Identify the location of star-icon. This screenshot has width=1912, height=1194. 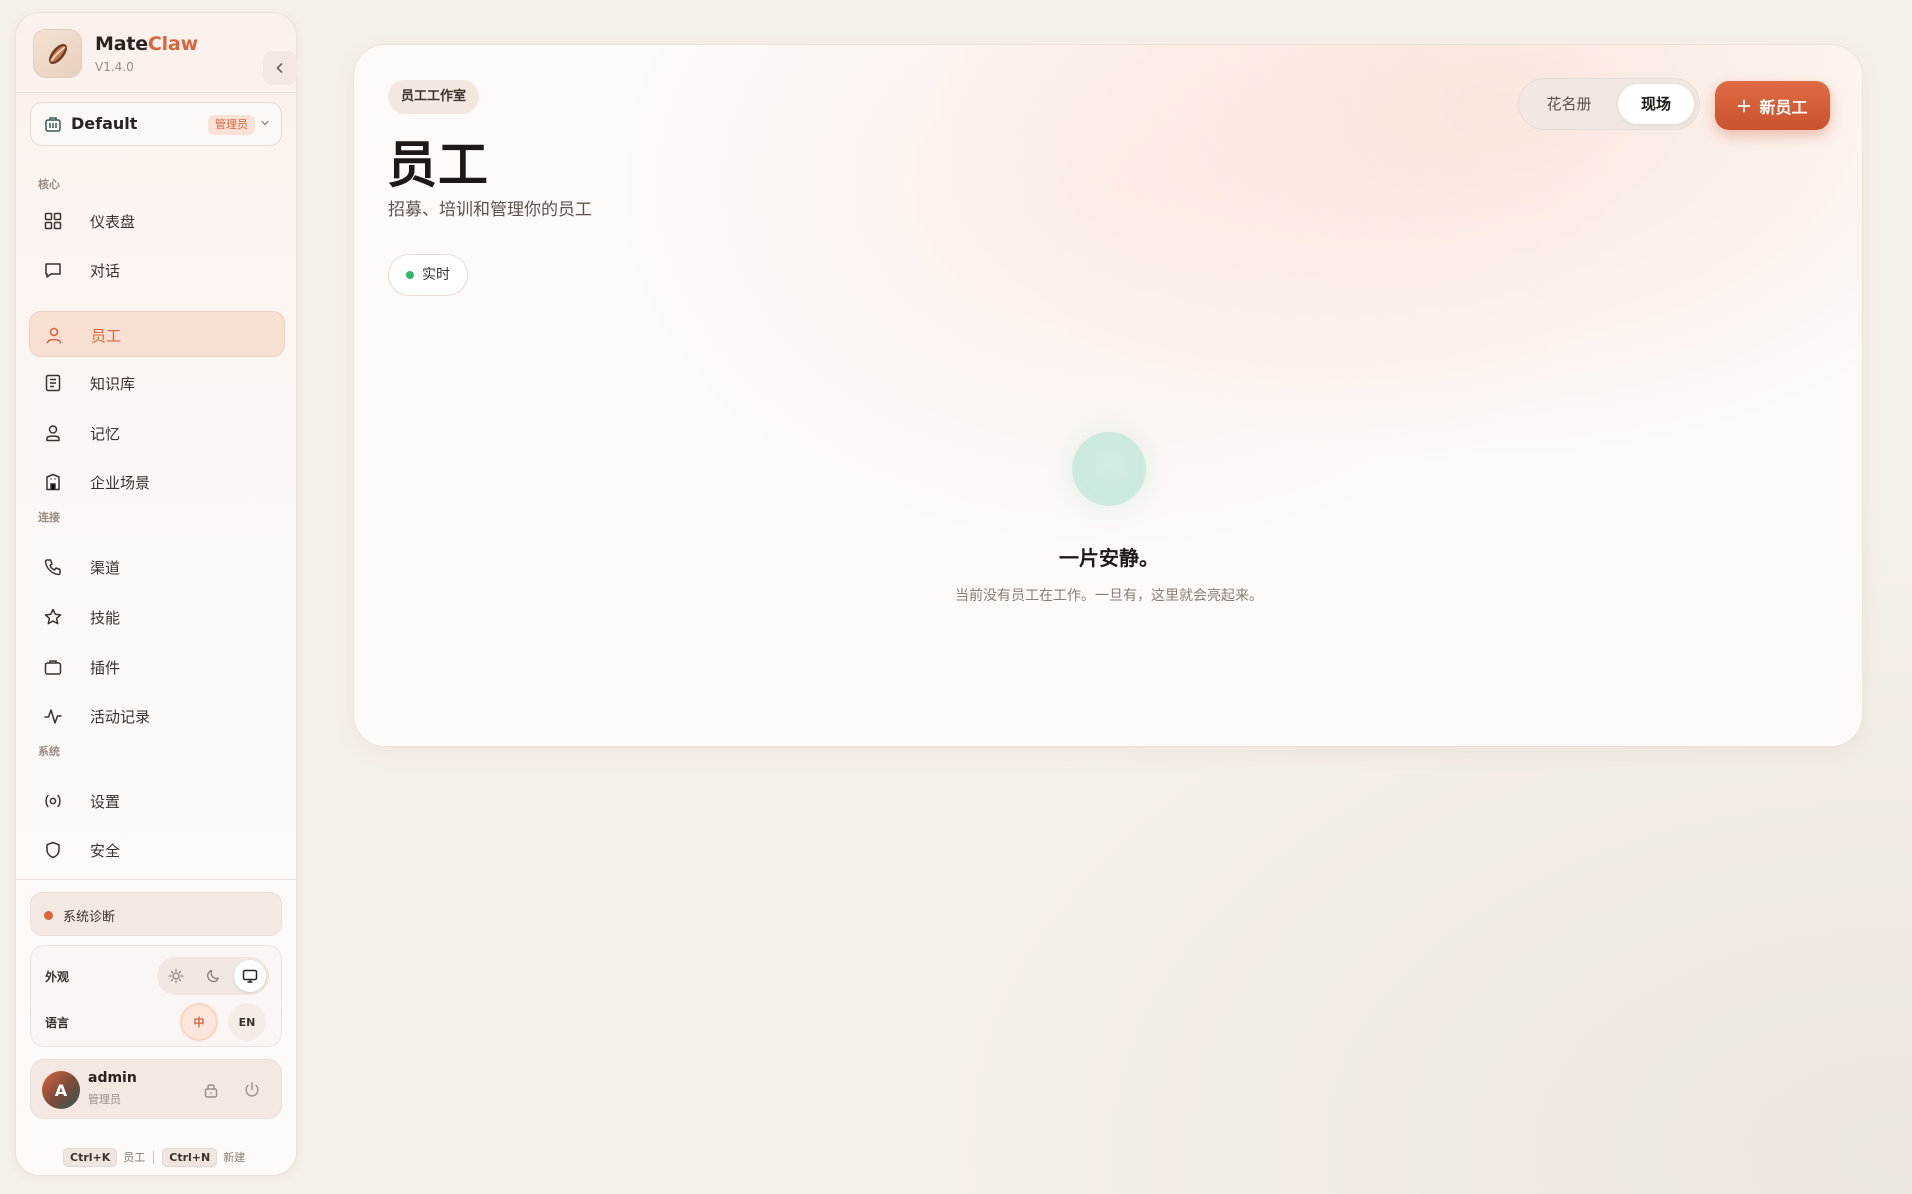
(53, 616).